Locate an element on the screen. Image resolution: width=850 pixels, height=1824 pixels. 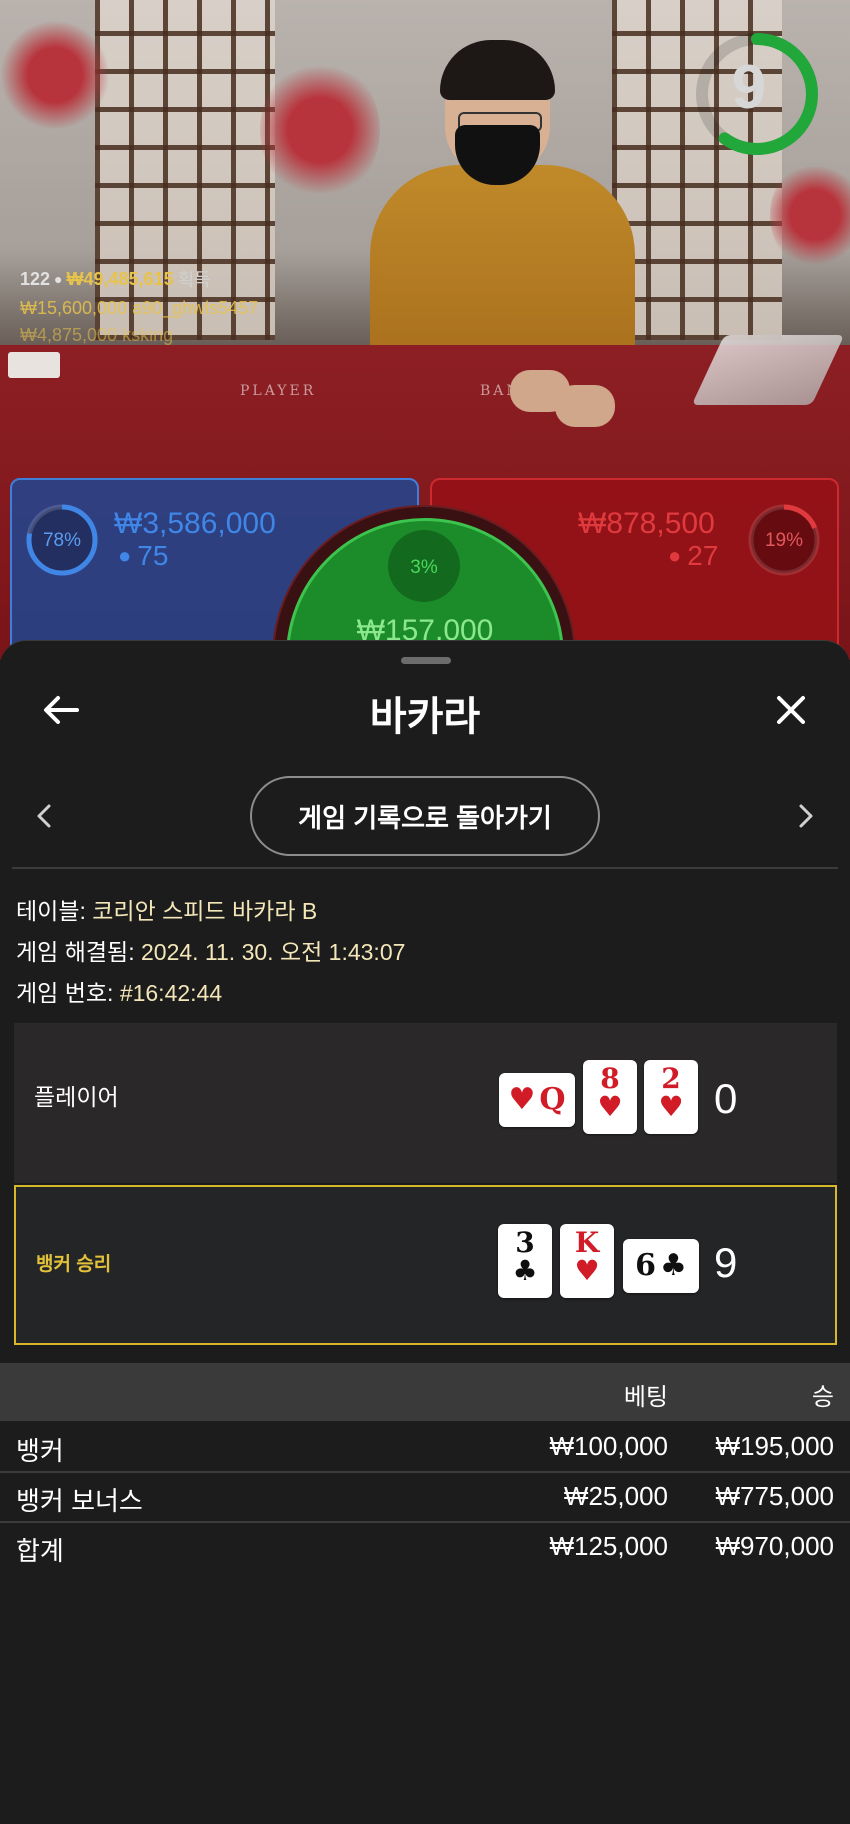
bet-name: 뱅커 is located at coordinates (40, 1451).